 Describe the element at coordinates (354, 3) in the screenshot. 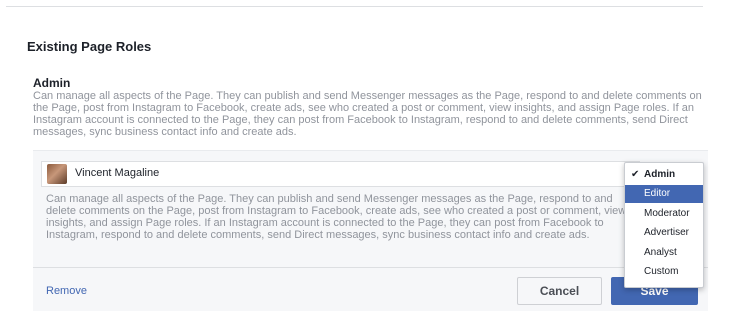

I see `previous-card` at that location.